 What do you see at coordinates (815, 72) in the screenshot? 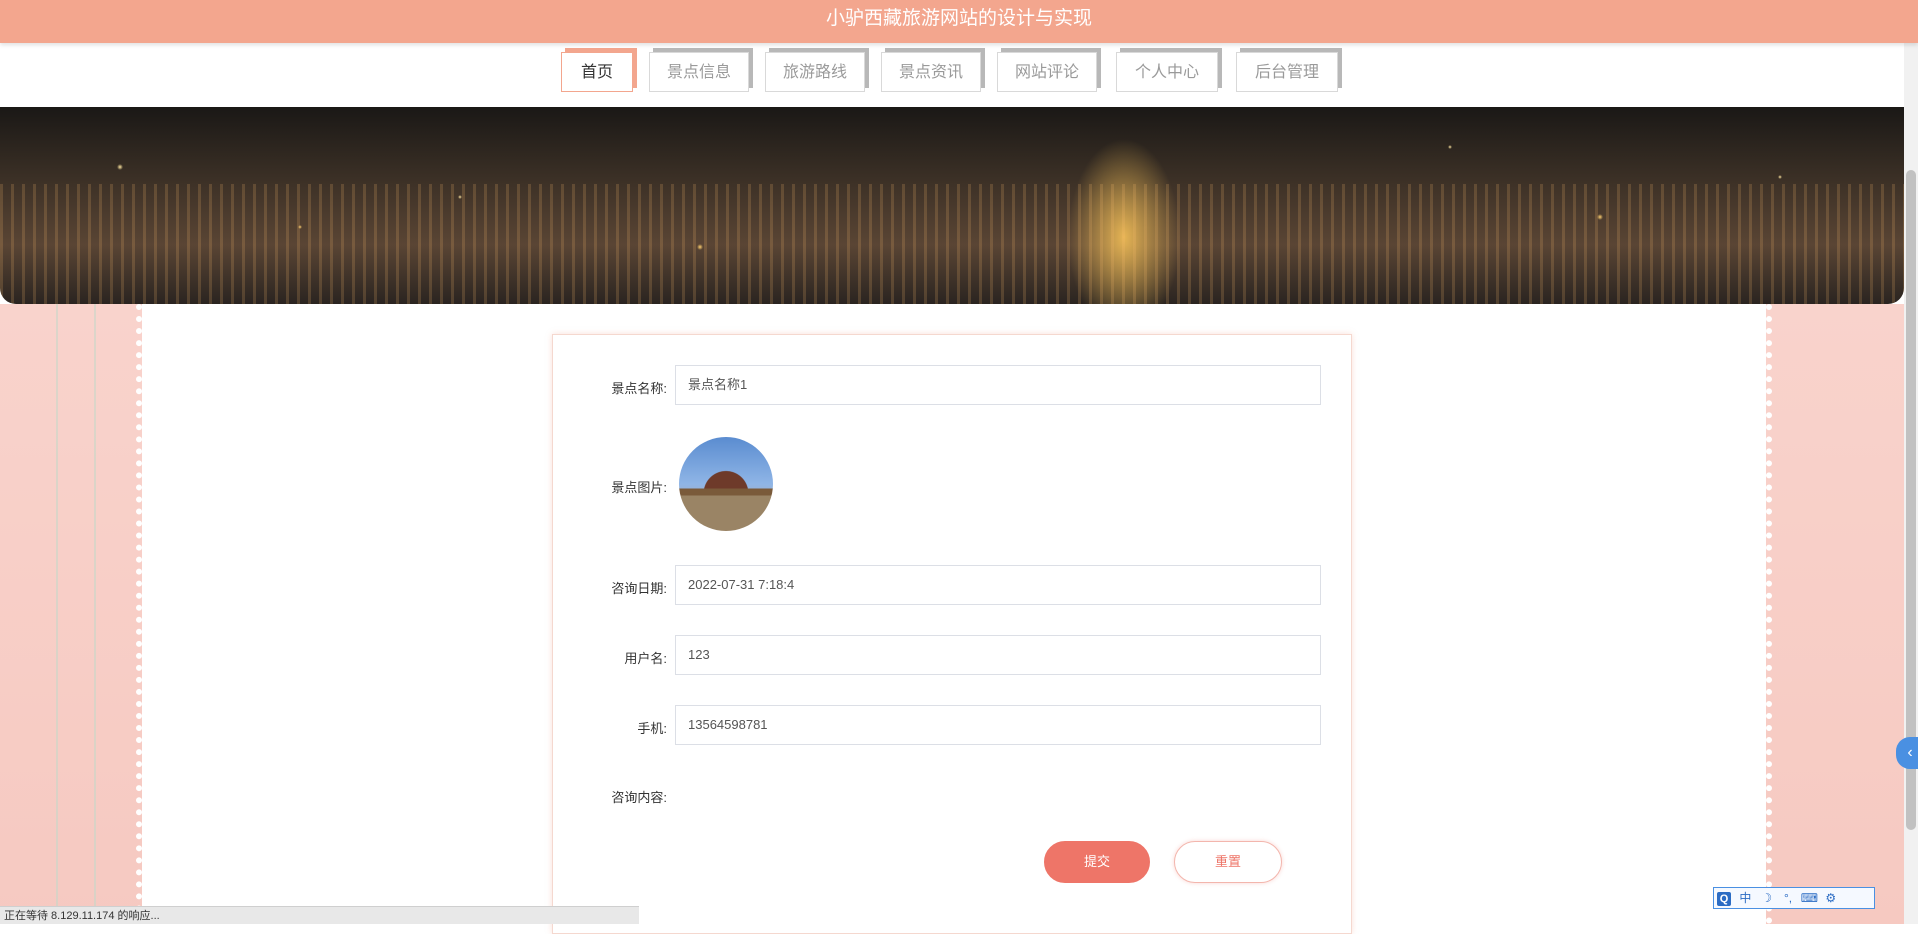
I see `tab-travel-routes: 旅游路线` at bounding box center [815, 72].